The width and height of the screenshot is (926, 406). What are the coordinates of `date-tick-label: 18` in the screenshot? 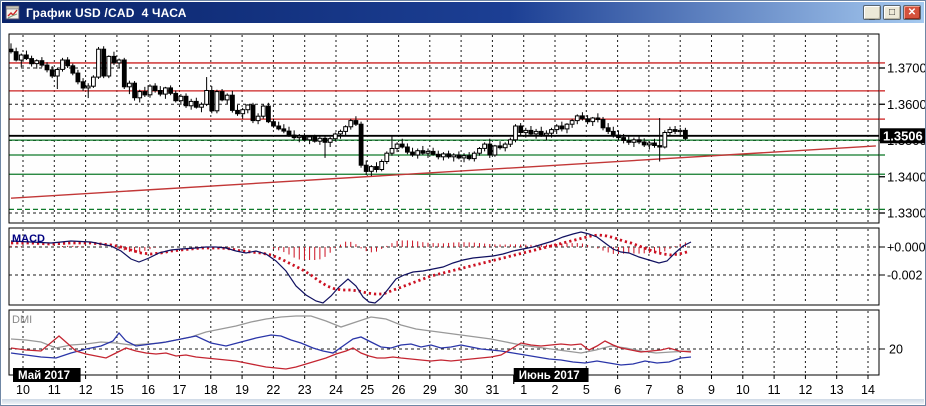 It's located at (211, 390).